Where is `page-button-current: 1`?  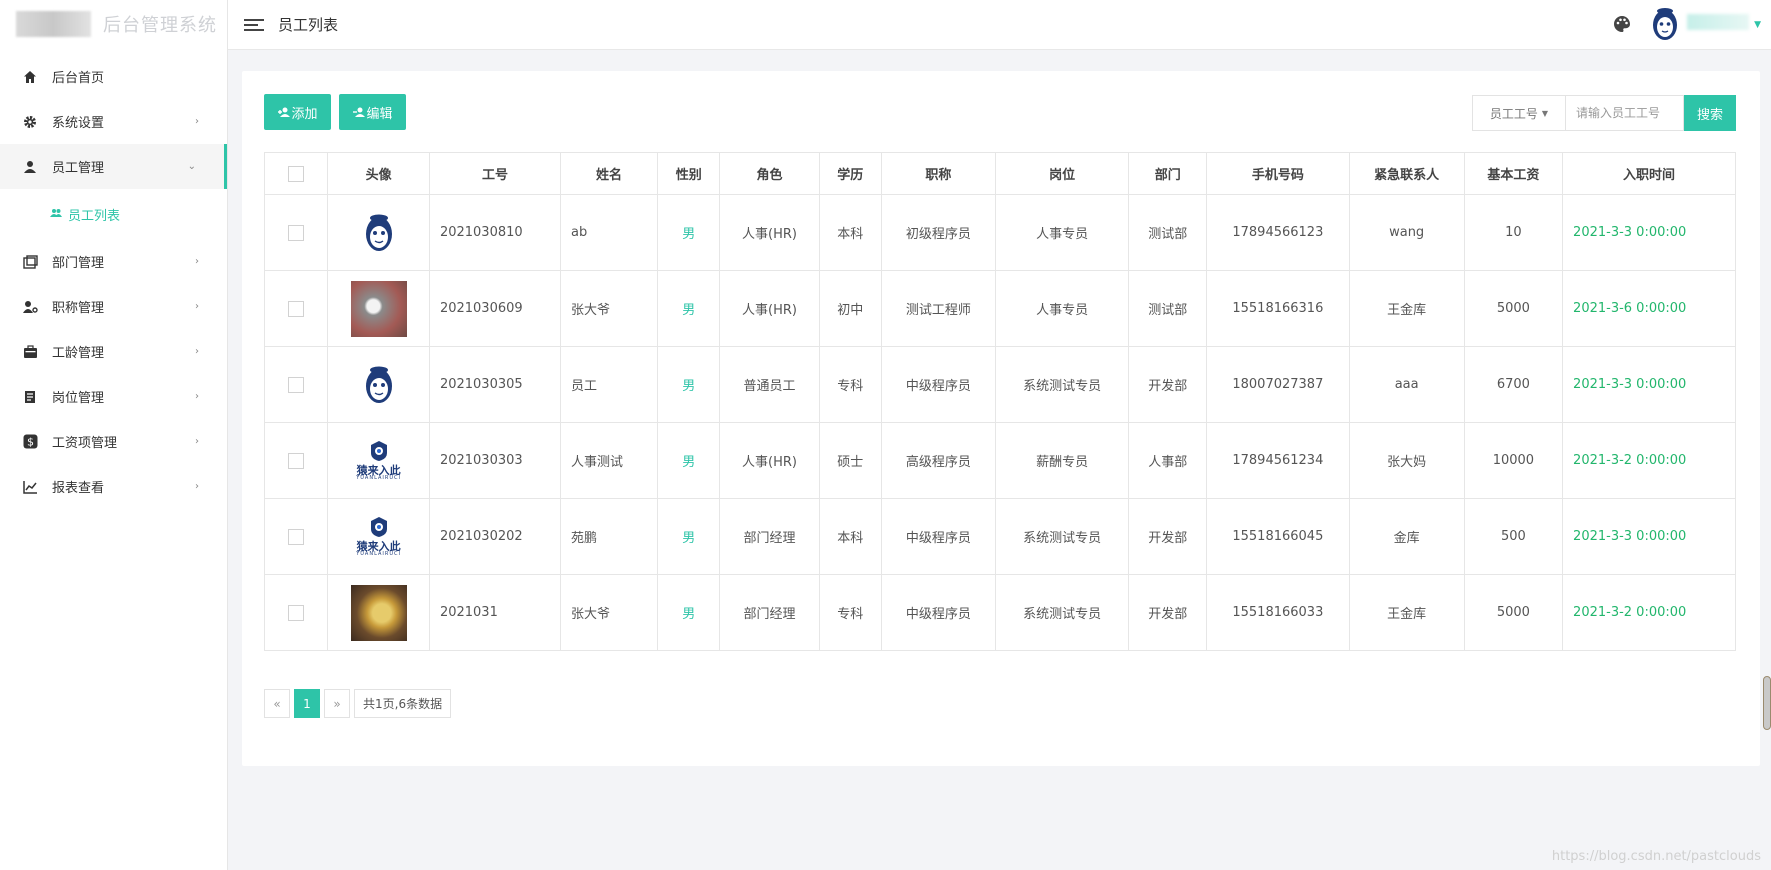 page-button-current: 1 is located at coordinates (307, 703).